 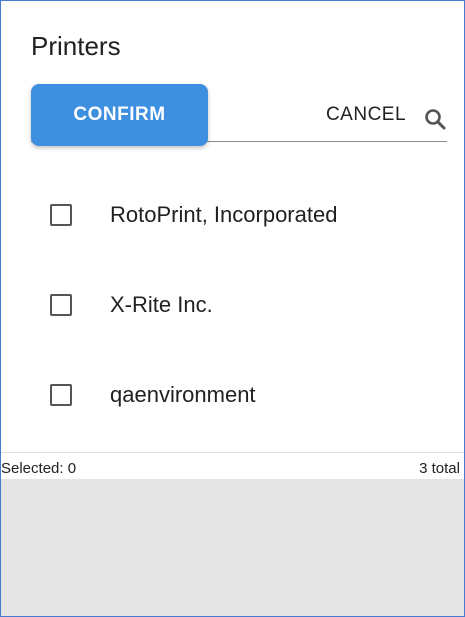 What do you see at coordinates (76, 46) in the screenshot?
I see `dialog-title: Printers` at bounding box center [76, 46].